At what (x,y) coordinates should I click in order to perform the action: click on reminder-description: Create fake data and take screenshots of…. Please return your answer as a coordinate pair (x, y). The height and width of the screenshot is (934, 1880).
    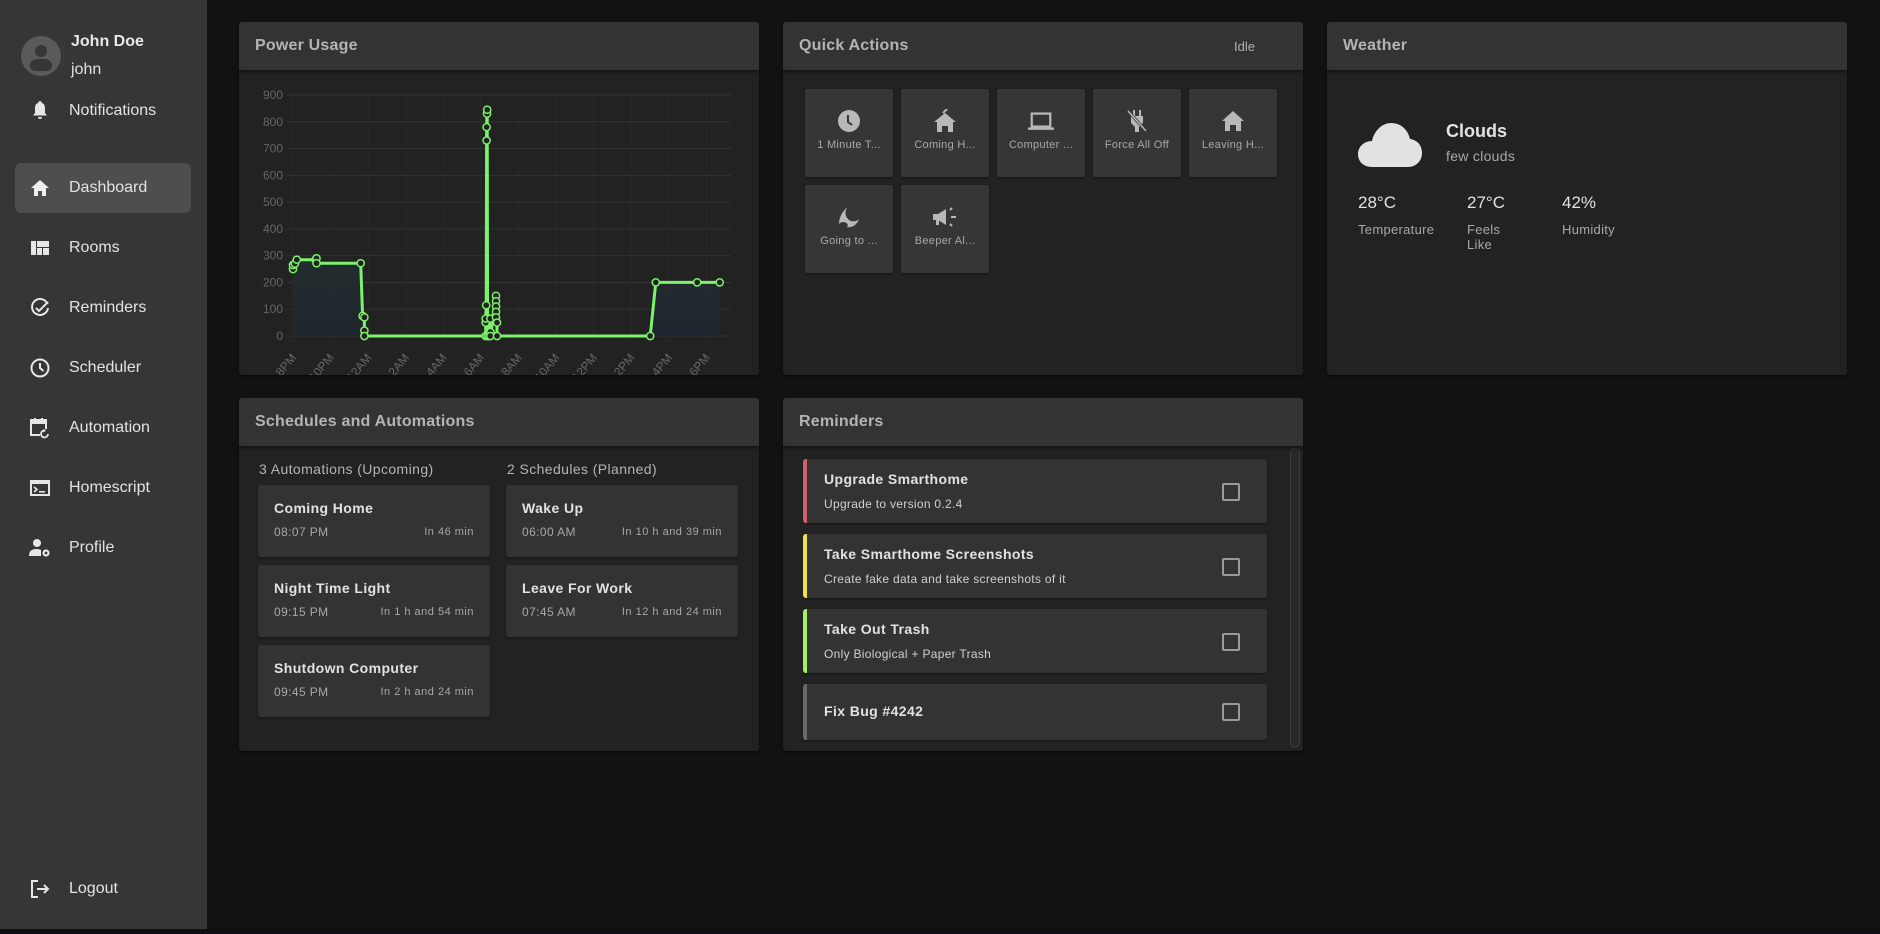
    Looking at the image, I should click on (945, 579).